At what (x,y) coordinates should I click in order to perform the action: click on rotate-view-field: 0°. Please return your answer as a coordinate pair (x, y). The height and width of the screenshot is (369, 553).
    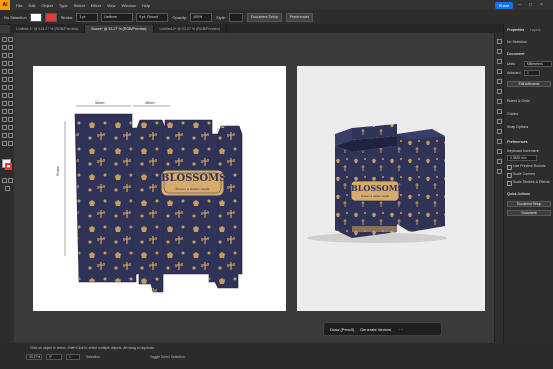
    Looking at the image, I should click on (54, 357).